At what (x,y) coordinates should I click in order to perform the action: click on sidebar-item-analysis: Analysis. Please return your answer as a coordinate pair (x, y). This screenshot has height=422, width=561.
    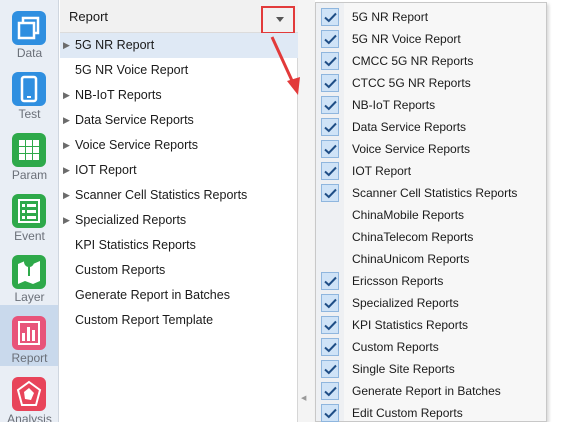
    Looking at the image, I should click on (29, 394).